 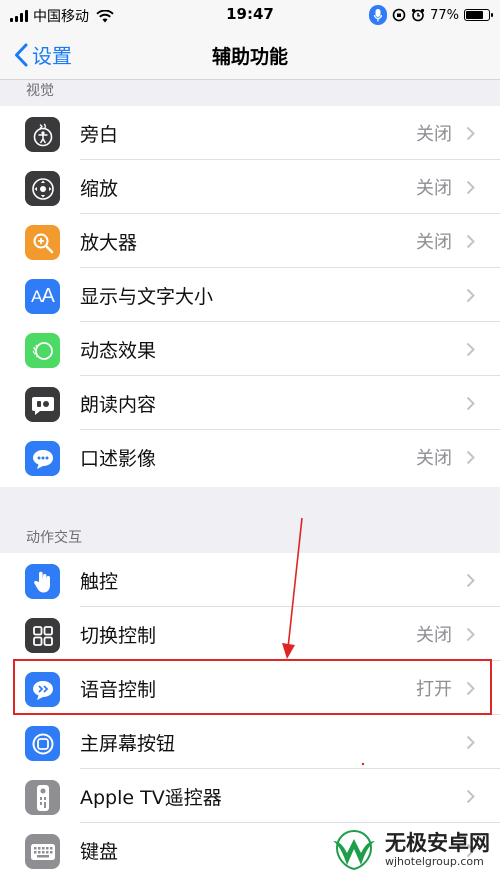 What do you see at coordinates (128, 743) in the screenshot?
I see `row-label: 主屏幕按钮` at bounding box center [128, 743].